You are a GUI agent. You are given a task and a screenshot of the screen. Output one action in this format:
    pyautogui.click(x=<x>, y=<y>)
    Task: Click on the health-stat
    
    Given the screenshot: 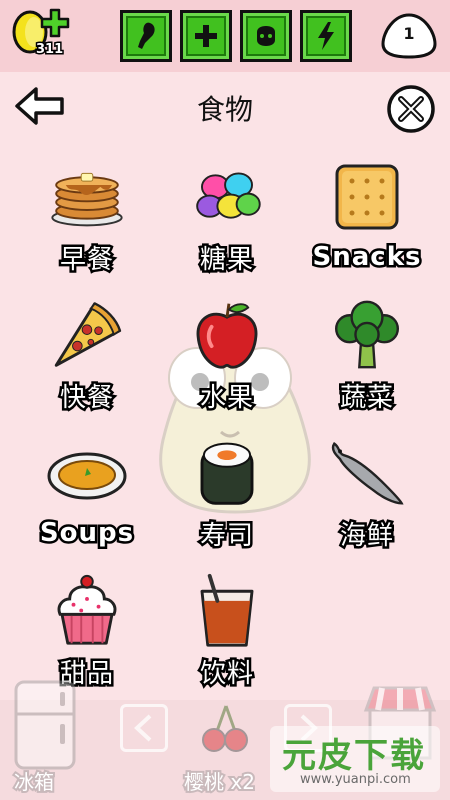 What is the action you would take?
    pyautogui.click(x=206, y=36)
    